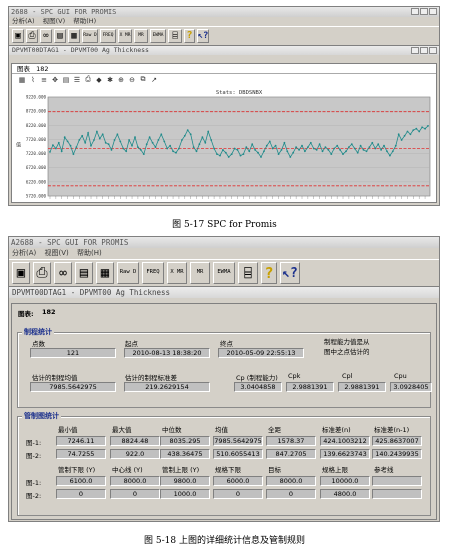  What do you see at coordinates (54, 21) in the screenshot?
I see `menu-view: 视图(V)` at bounding box center [54, 21].